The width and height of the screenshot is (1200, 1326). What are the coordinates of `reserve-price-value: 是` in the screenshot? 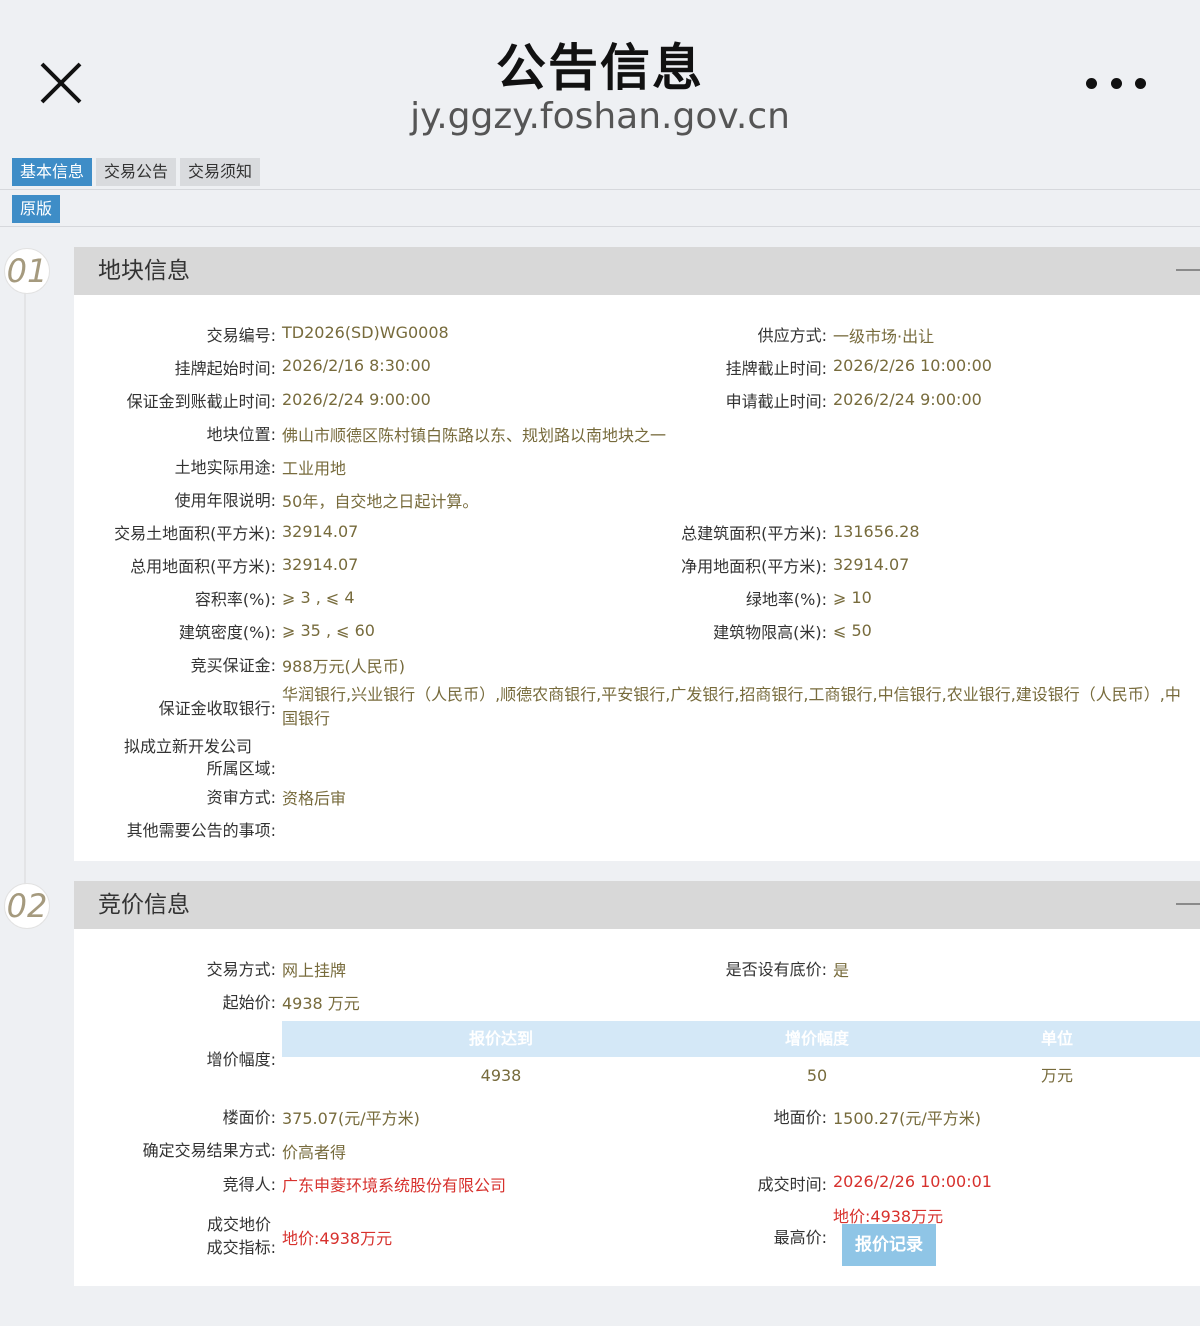 It's located at (841, 970).